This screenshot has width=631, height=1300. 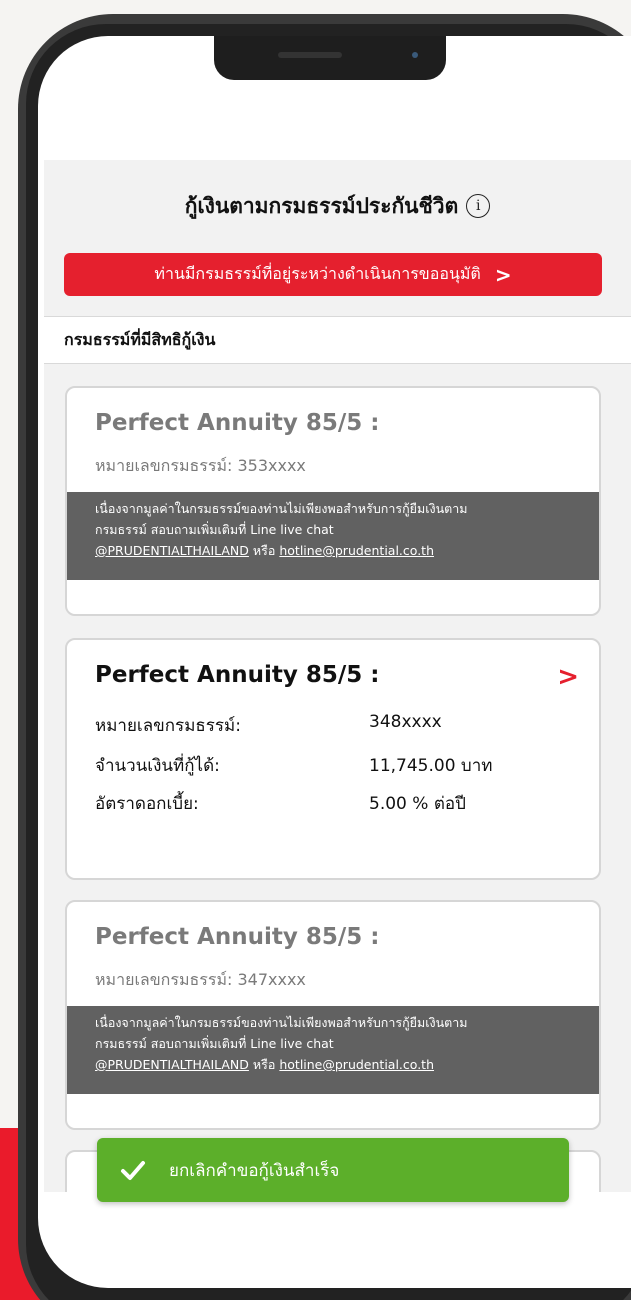 I want to click on speaker, so click(x=310, y=55).